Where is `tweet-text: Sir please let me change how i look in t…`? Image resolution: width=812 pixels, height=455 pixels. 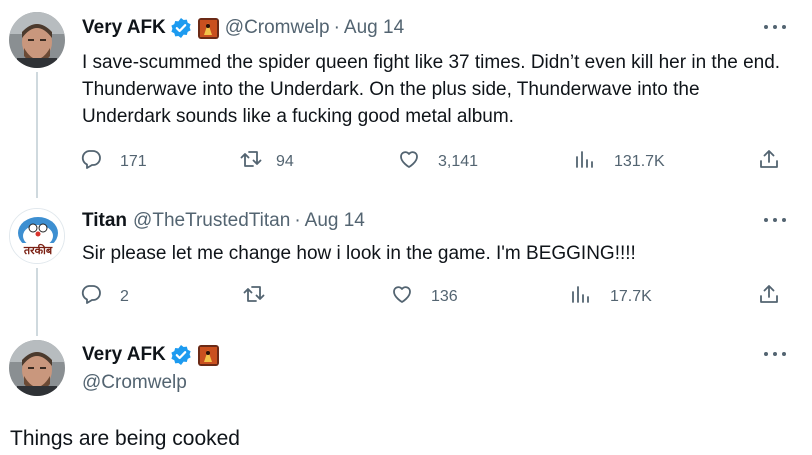
tweet-text: Sir please let me change how i look in t… is located at coordinates (359, 253).